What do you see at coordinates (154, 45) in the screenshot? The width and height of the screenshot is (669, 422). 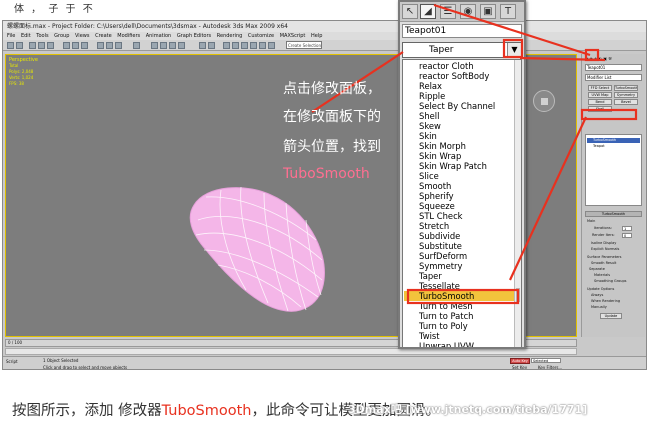 I see `snap-icon` at bounding box center [154, 45].